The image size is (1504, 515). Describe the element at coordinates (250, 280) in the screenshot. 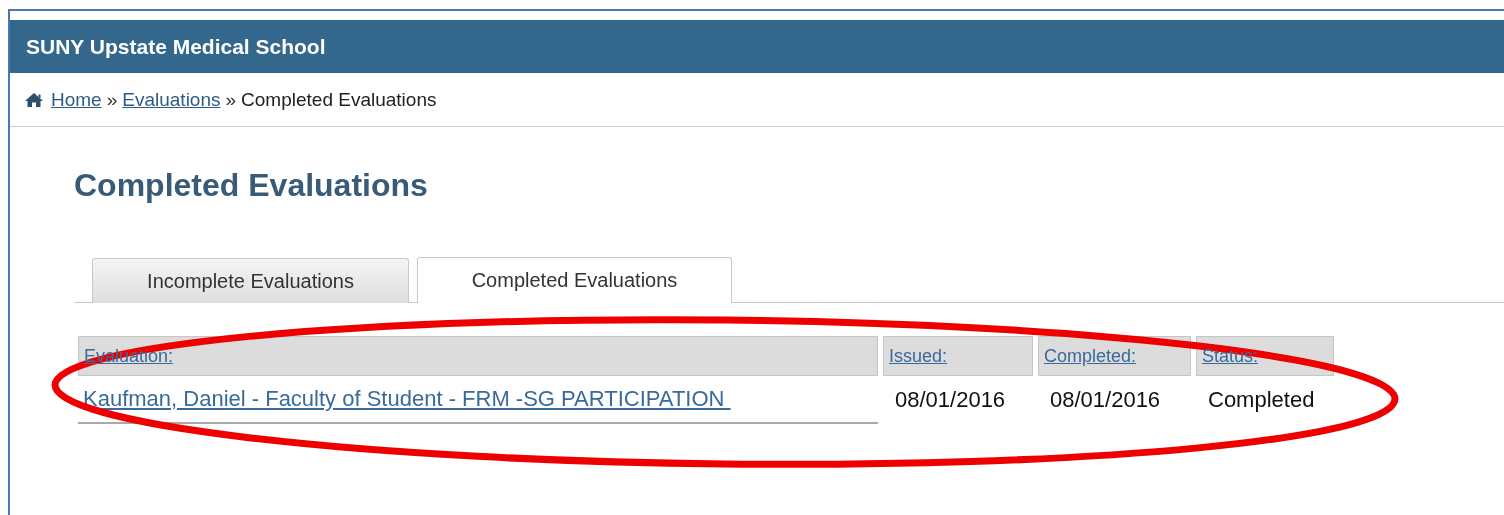

I see `tab: Incomplete Evaluations` at that location.